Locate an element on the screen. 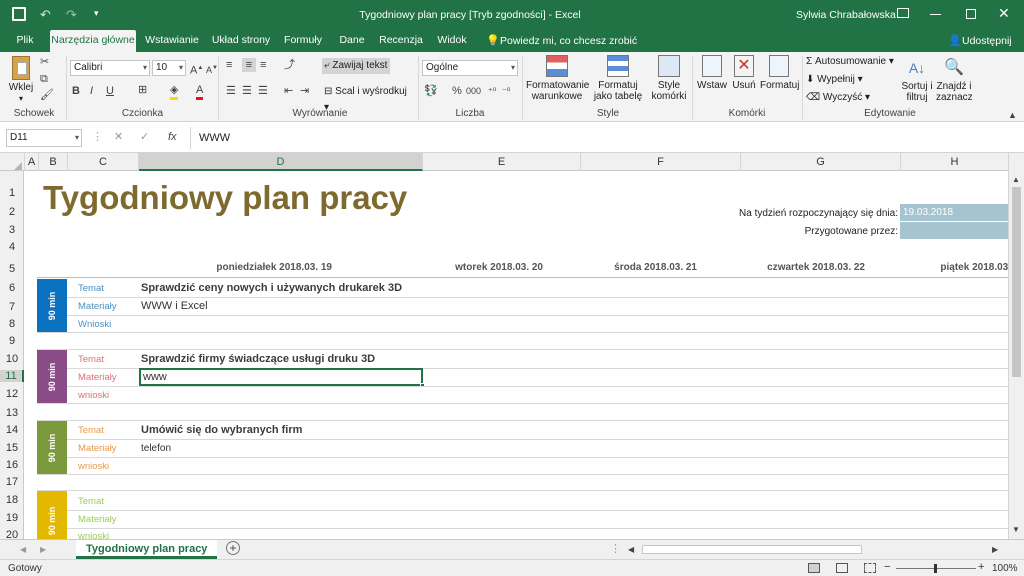 This screenshot has height=576, width=1024. align-left-icon: ☰ is located at coordinates (231, 91).